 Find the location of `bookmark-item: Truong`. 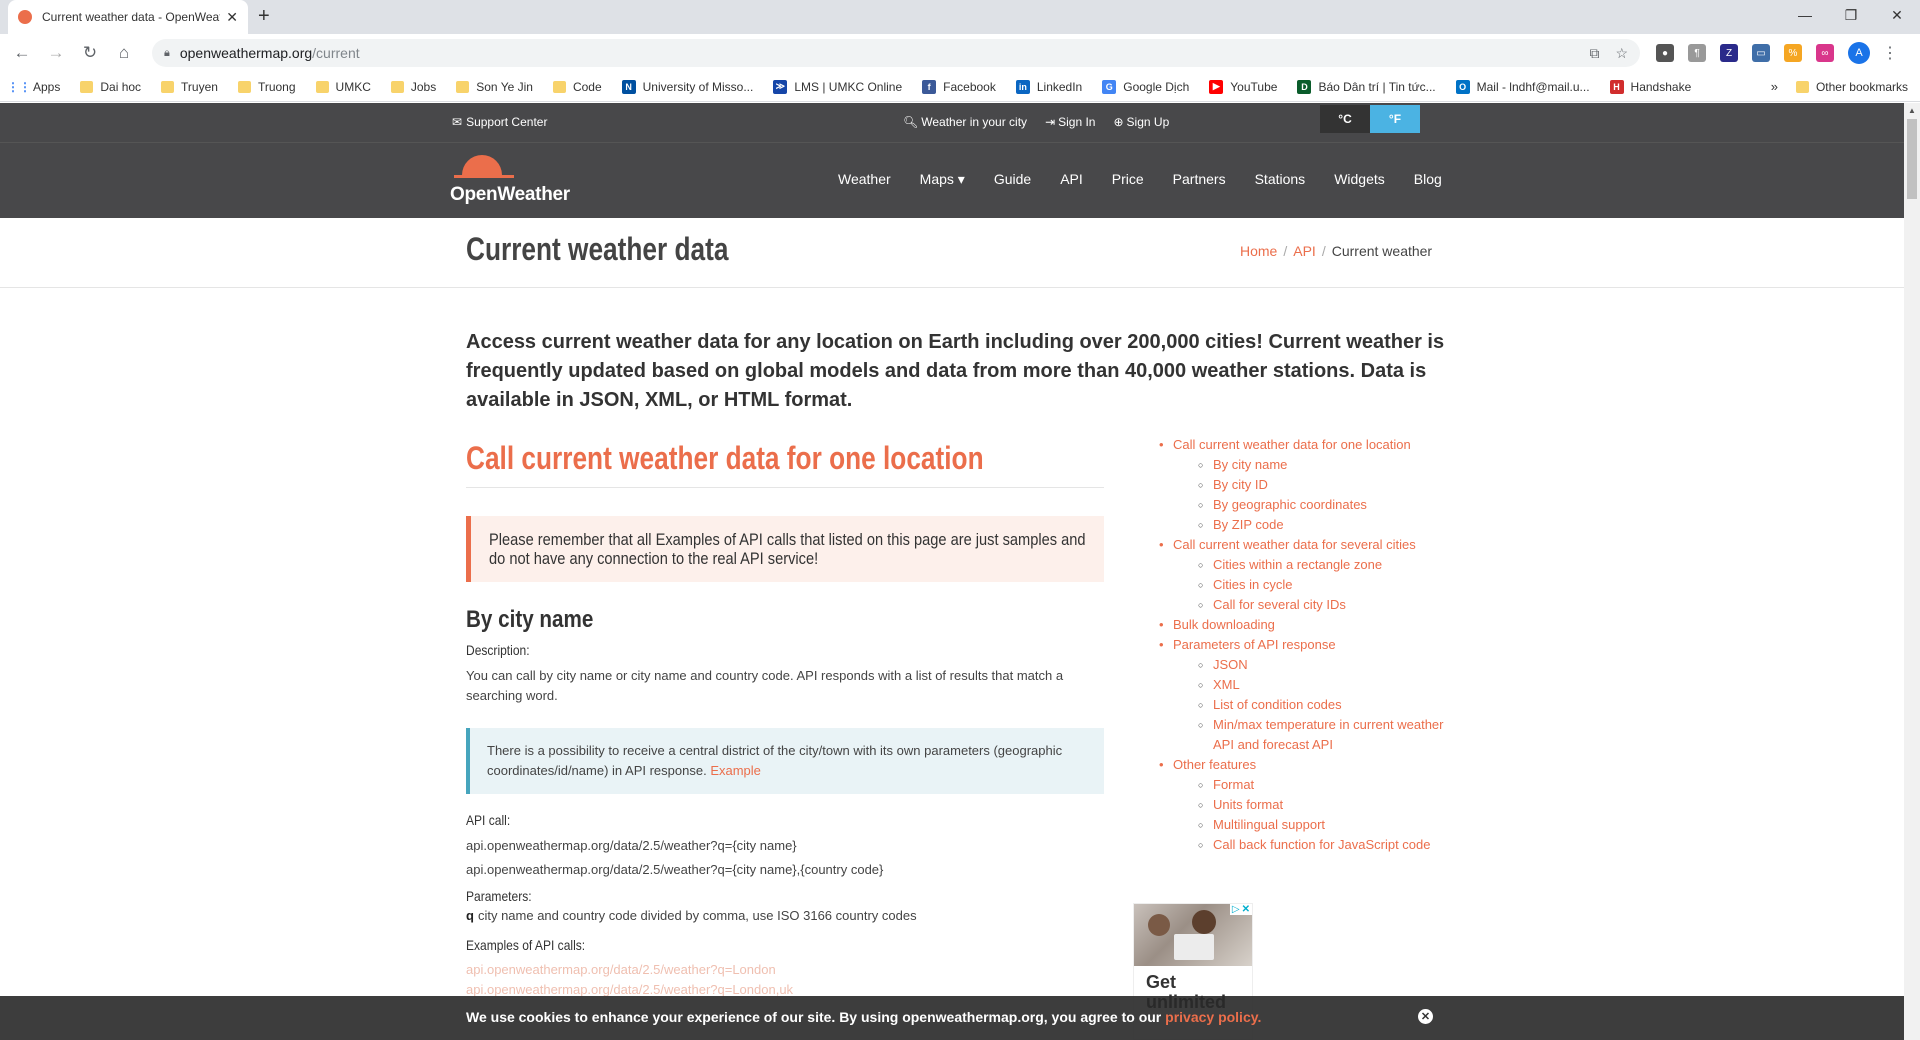

bookmark-item: Truong is located at coordinates (266, 87).